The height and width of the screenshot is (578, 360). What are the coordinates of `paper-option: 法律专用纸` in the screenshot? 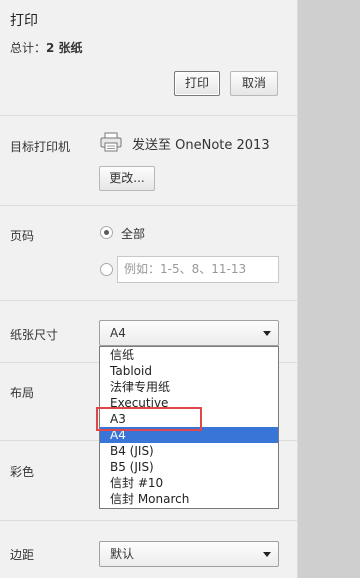 It's located at (189, 387).